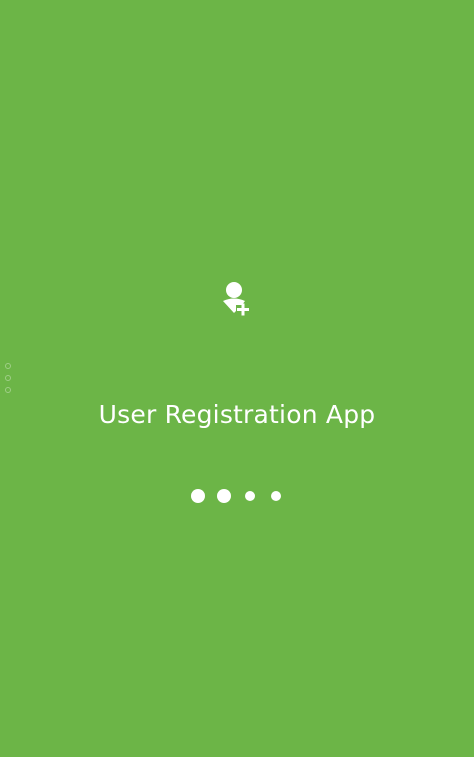 The image size is (474, 757). I want to click on loading-indicator, so click(237, 496).